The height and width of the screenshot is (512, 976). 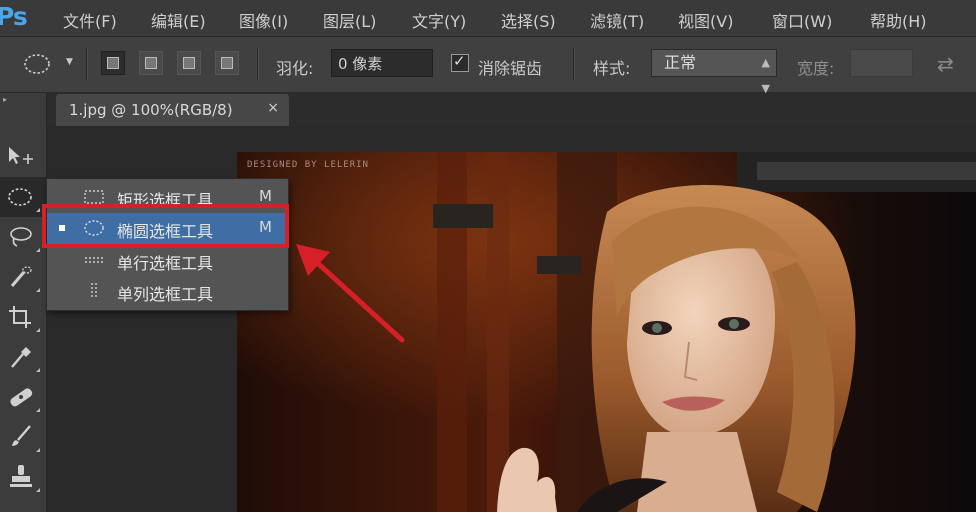 What do you see at coordinates (382, 63) in the screenshot?
I see `feather-input: 0 像素` at bounding box center [382, 63].